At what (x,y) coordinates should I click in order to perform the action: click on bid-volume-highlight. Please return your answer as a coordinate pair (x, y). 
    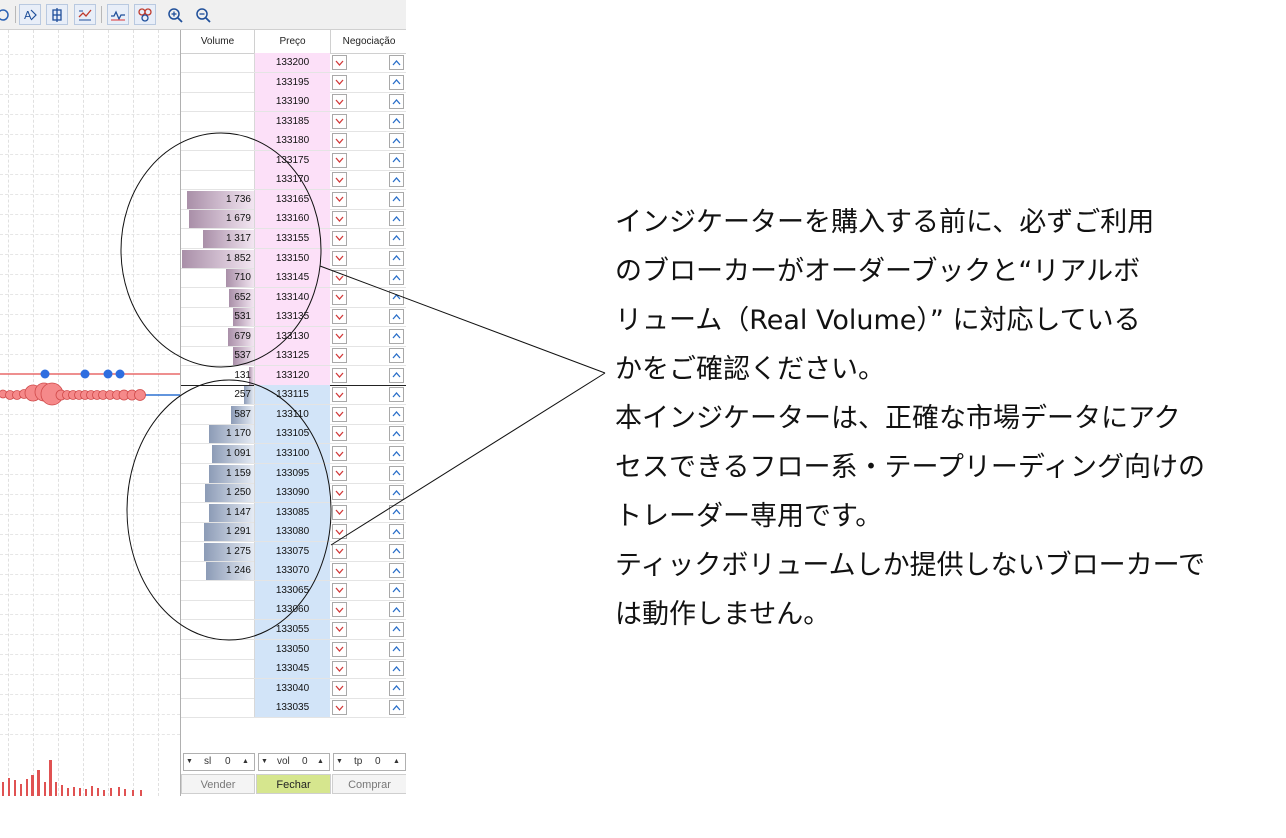
    Looking at the image, I should click on (229, 510).